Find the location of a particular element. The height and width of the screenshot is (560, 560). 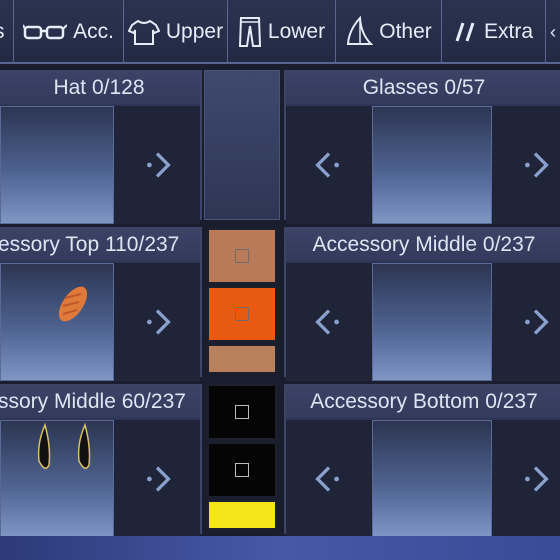

bottom-bar is located at coordinates (280, 548).